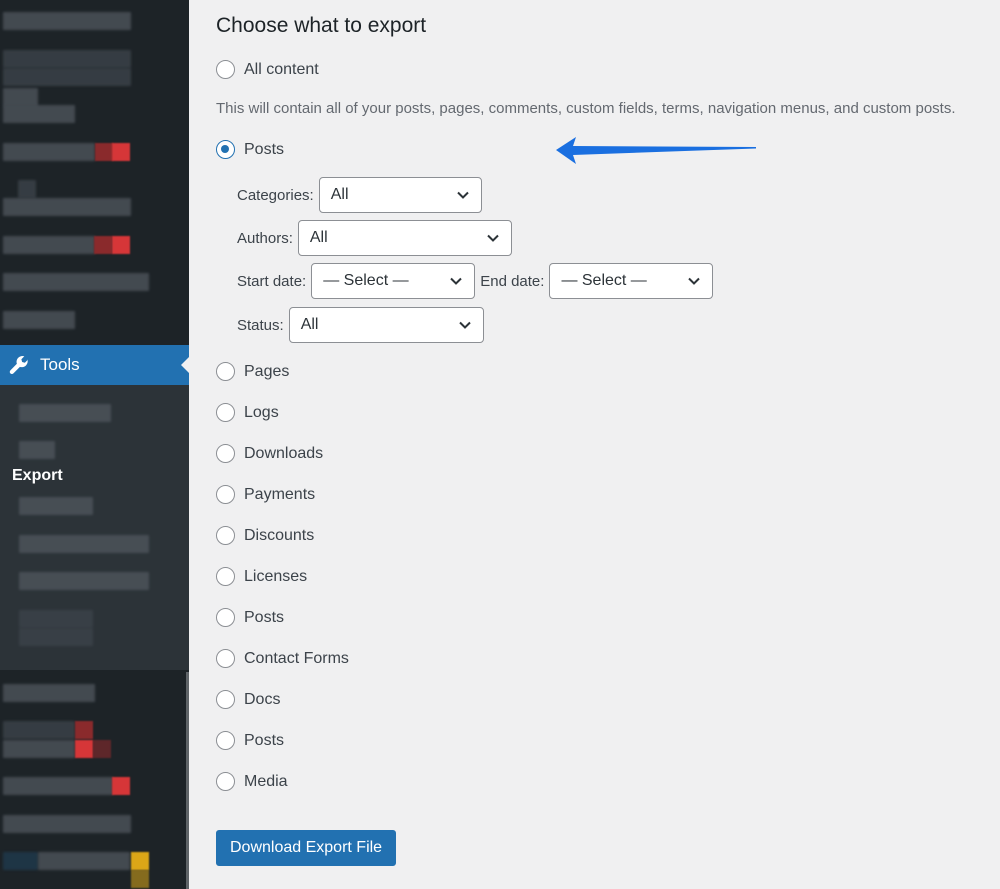  What do you see at coordinates (20, 861) in the screenshot?
I see `blurred-menu-icon` at bounding box center [20, 861].